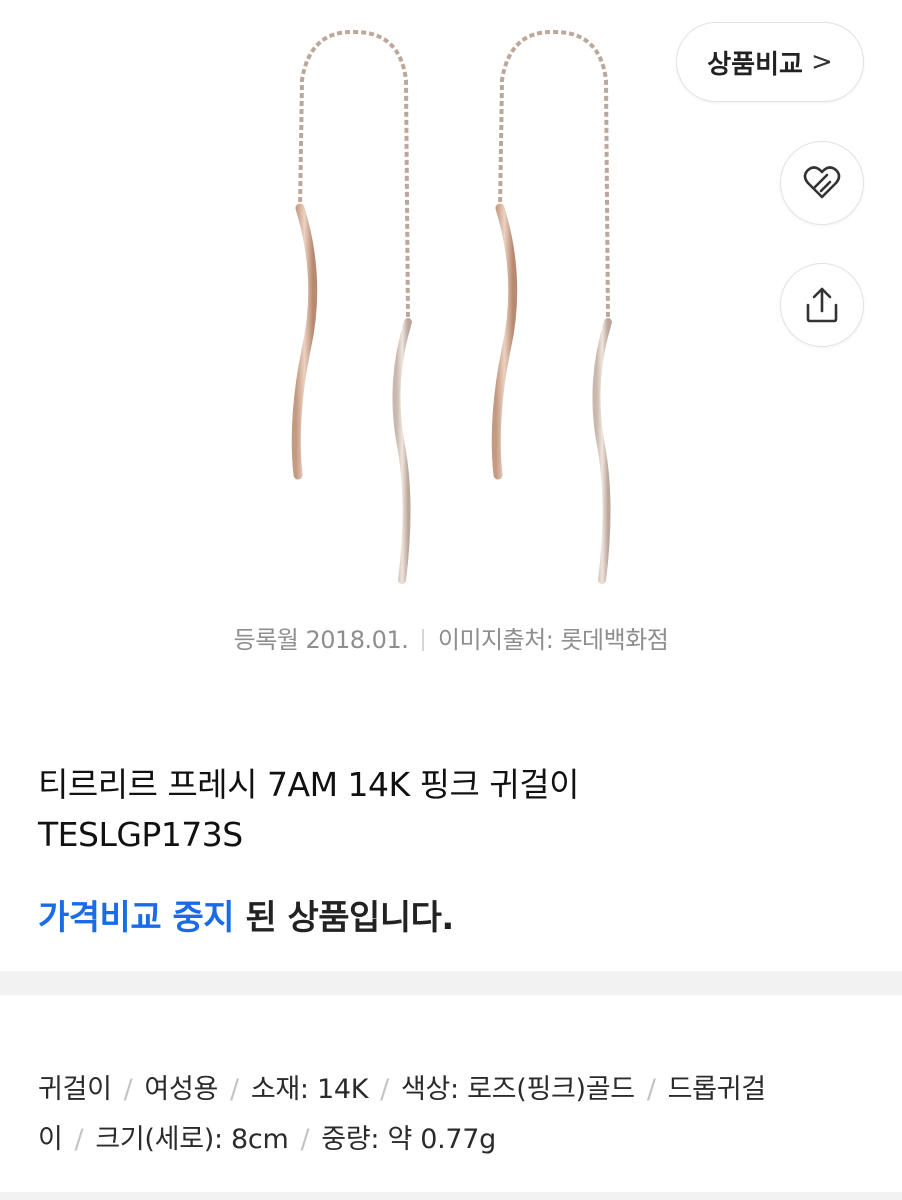 This screenshot has height=1200, width=902. I want to click on registered-date: 등록월 2018.01., so click(321, 640).